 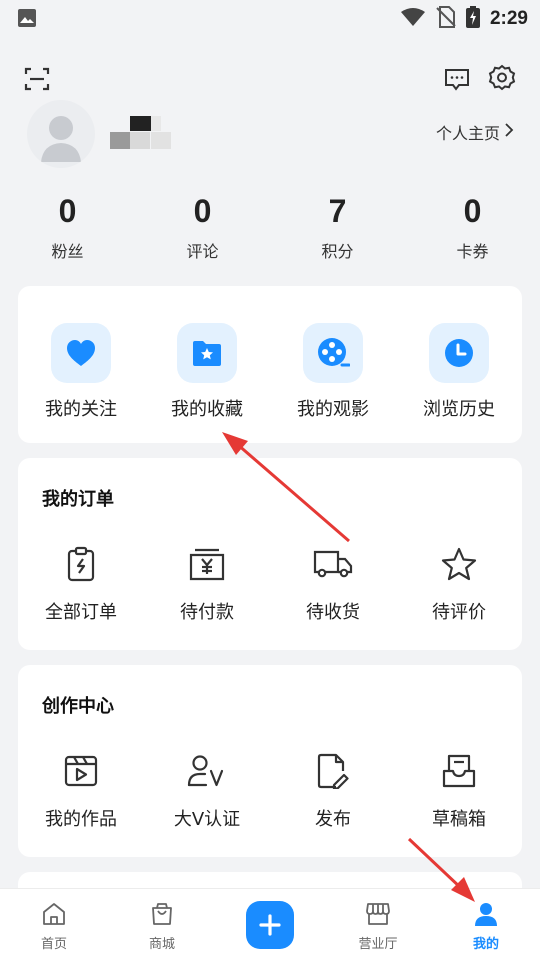 I want to click on order-all: 全部订单, so click(x=81, y=584).